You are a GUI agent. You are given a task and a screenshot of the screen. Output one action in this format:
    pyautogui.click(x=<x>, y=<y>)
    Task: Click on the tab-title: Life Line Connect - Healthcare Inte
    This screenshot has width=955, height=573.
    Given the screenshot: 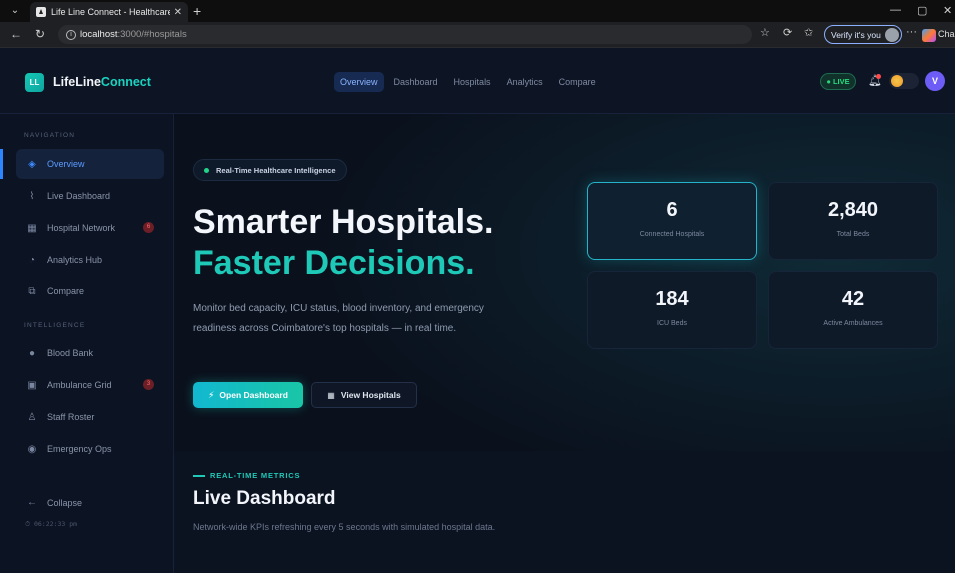 What is the action you would take?
    pyautogui.click(x=110, y=12)
    